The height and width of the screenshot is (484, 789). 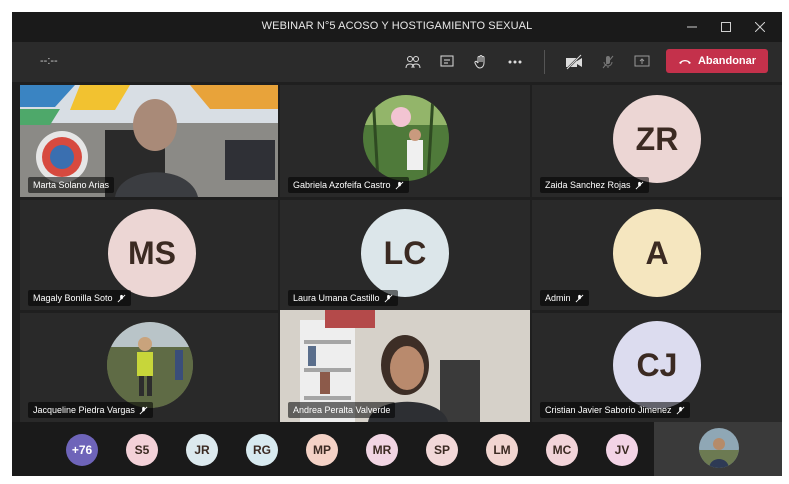 I want to click on participant-chip: RG, so click(x=262, y=450).